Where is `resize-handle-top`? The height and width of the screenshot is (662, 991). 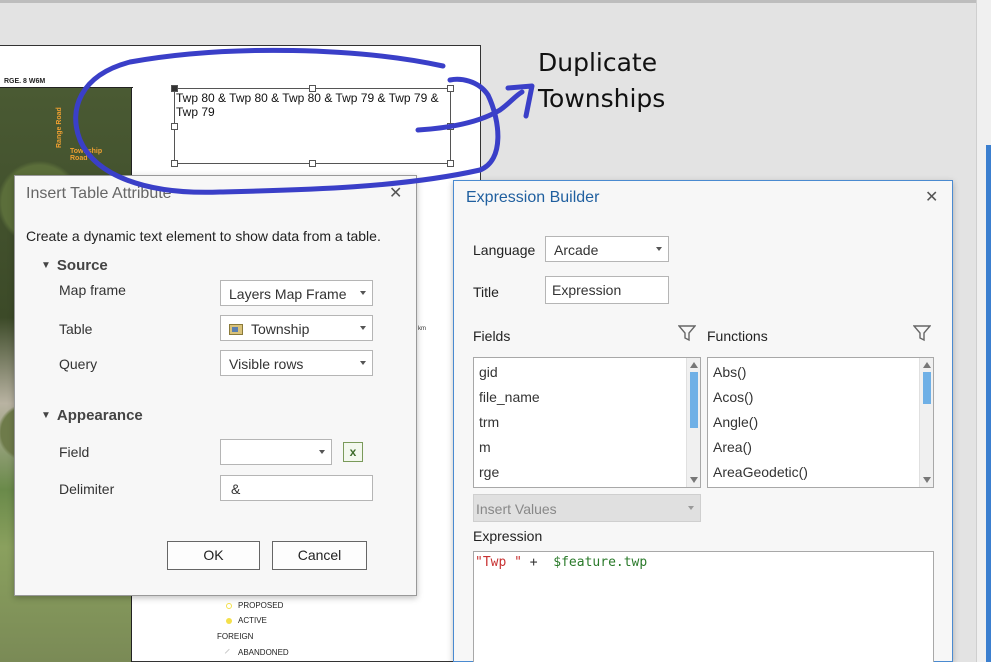
resize-handle-top is located at coordinates (312, 88).